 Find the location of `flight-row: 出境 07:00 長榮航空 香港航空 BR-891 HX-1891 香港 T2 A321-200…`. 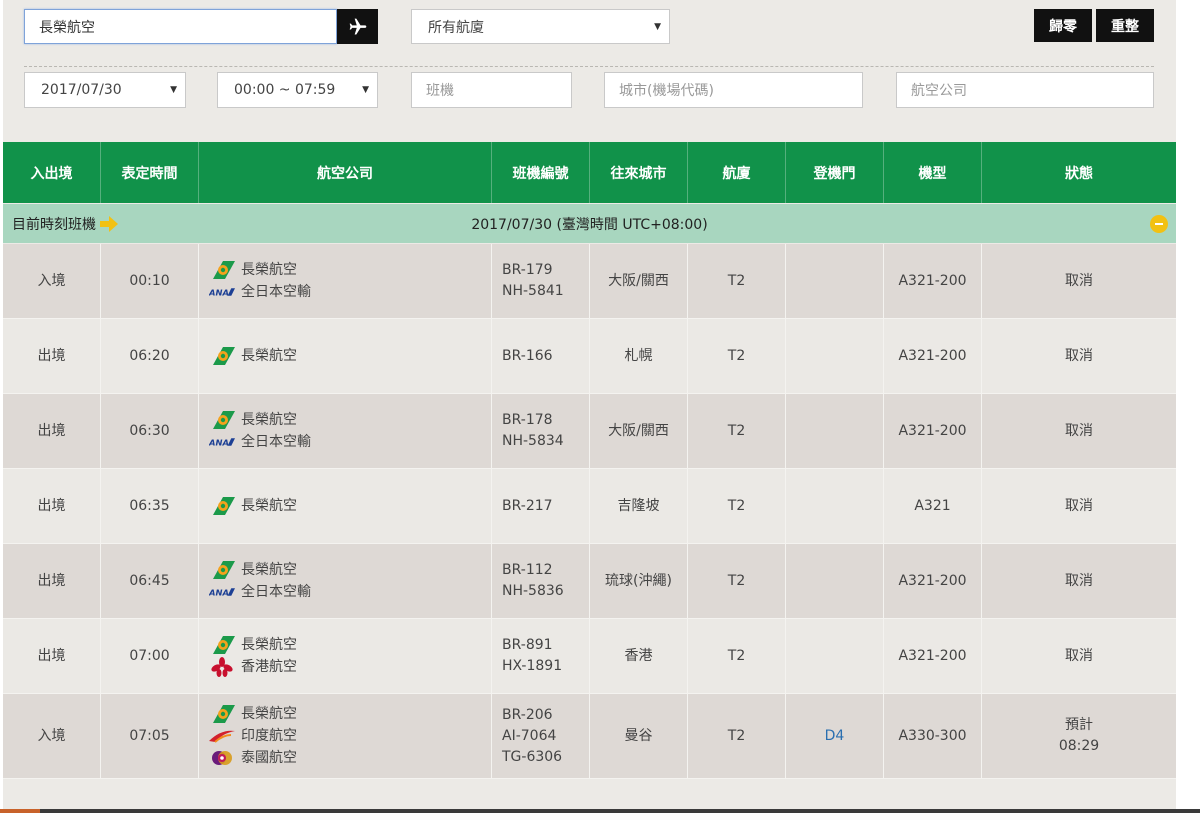

flight-row: 出境 07:00 長榮航空 香港航空 BR-891 HX-1891 香港 T2 A321-200… is located at coordinates (589, 656).